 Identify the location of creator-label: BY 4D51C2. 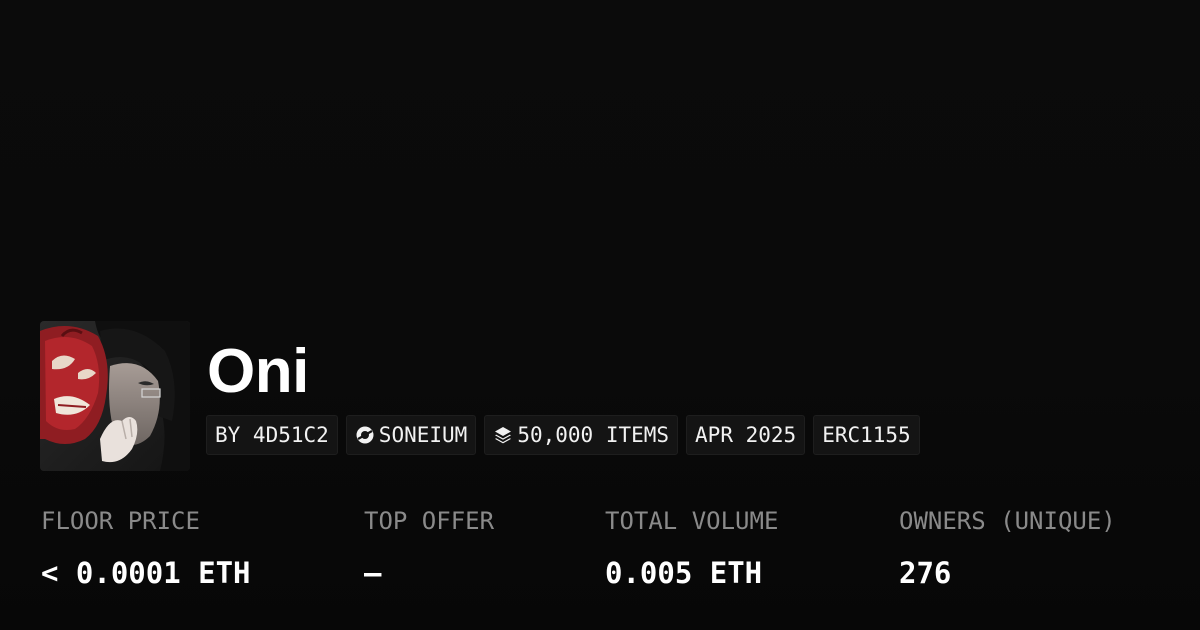
(272, 435).